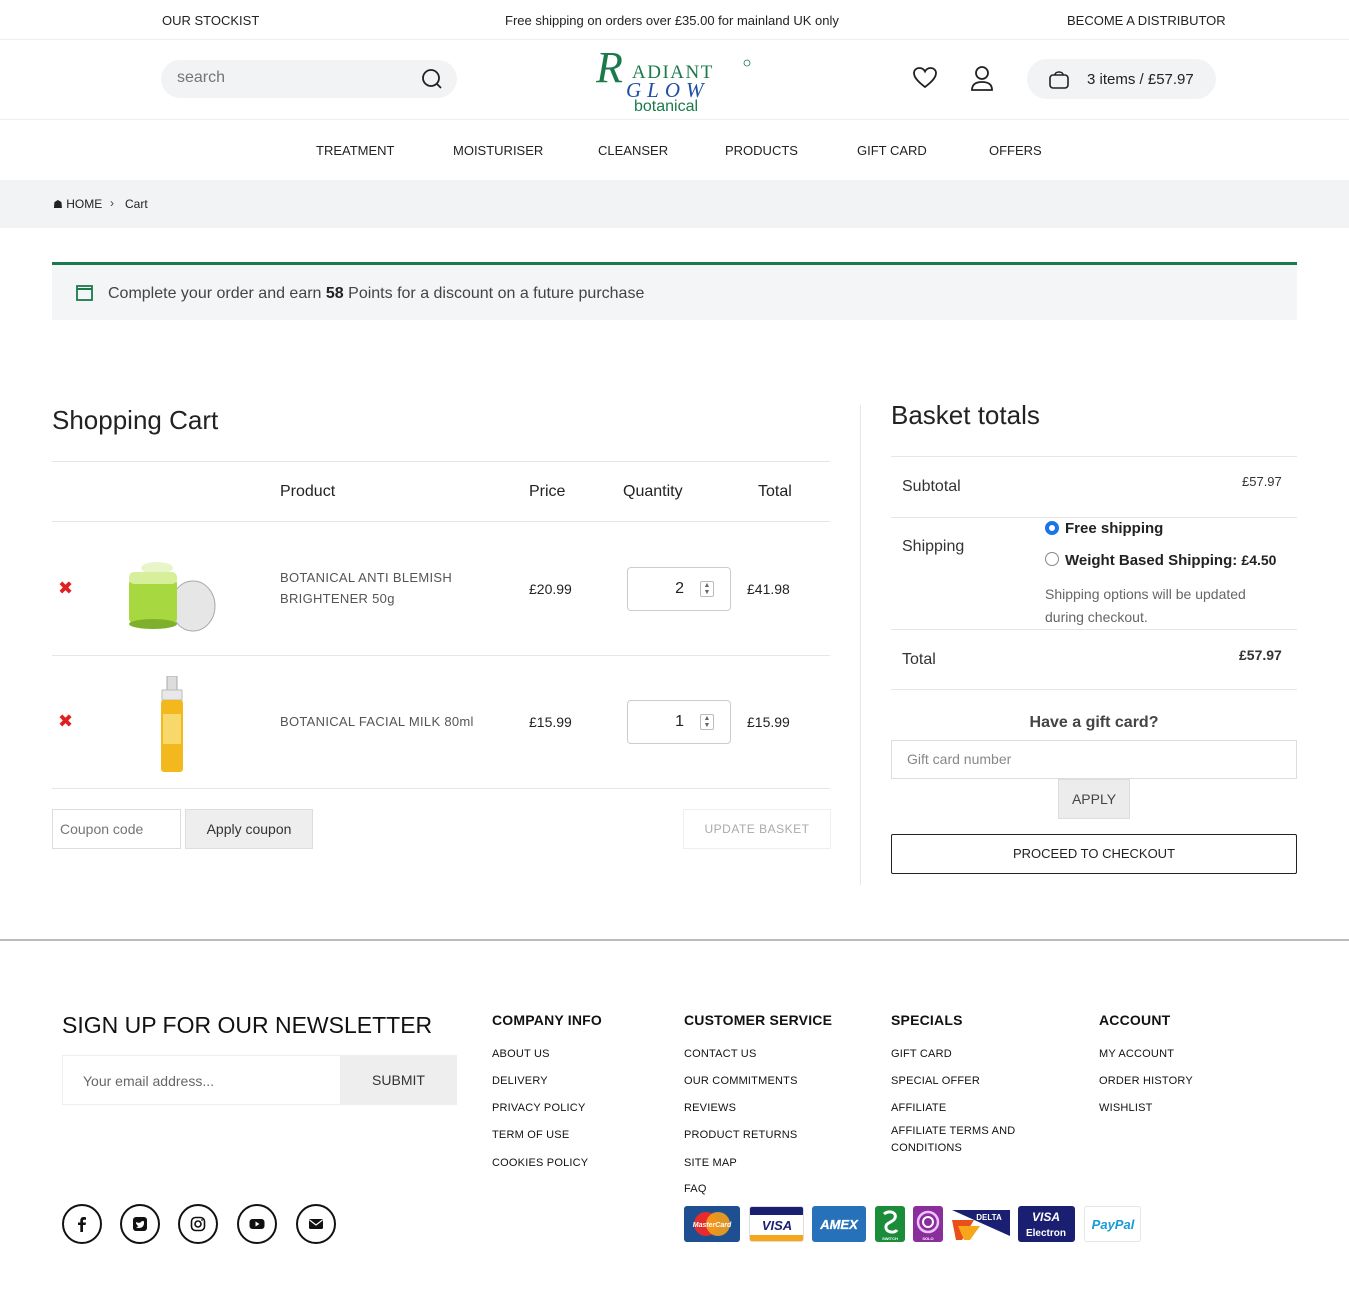  What do you see at coordinates (1046, 1224) in the screenshot?
I see `visa-electron-icon: VISA Electron` at bounding box center [1046, 1224].